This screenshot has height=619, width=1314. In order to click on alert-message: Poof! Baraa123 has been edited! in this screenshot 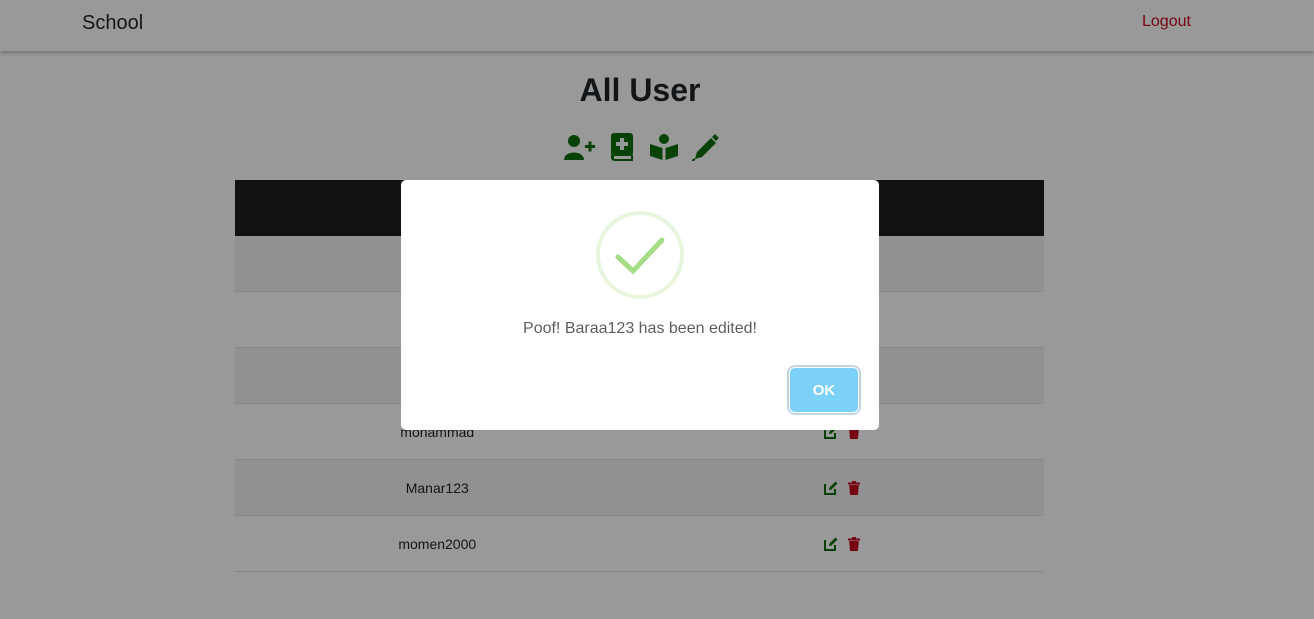, I will do `click(640, 328)`.